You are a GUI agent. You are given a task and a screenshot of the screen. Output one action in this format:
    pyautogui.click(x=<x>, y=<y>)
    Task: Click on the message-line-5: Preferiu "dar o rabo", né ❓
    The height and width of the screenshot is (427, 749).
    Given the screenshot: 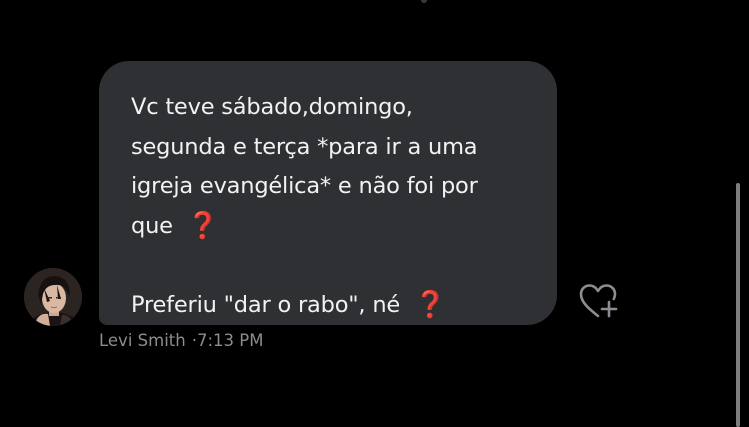 What is the action you would take?
    pyautogui.click(x=332, y=306)
    